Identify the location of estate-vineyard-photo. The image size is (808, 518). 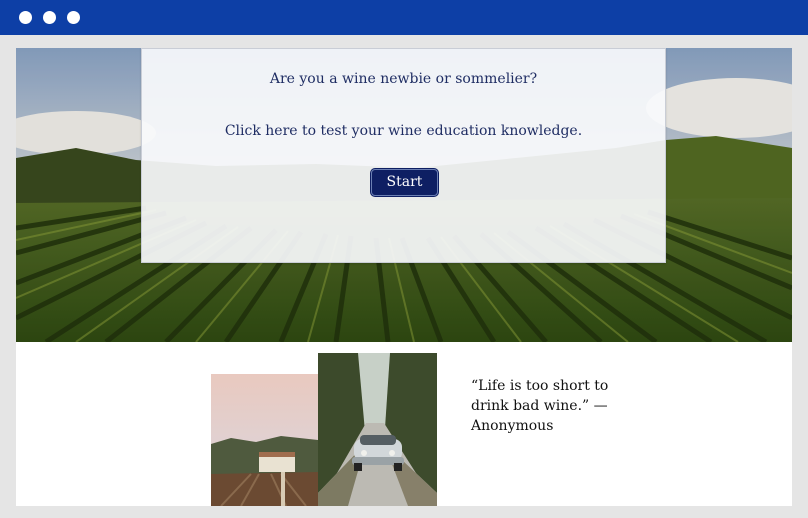
(264, 440).